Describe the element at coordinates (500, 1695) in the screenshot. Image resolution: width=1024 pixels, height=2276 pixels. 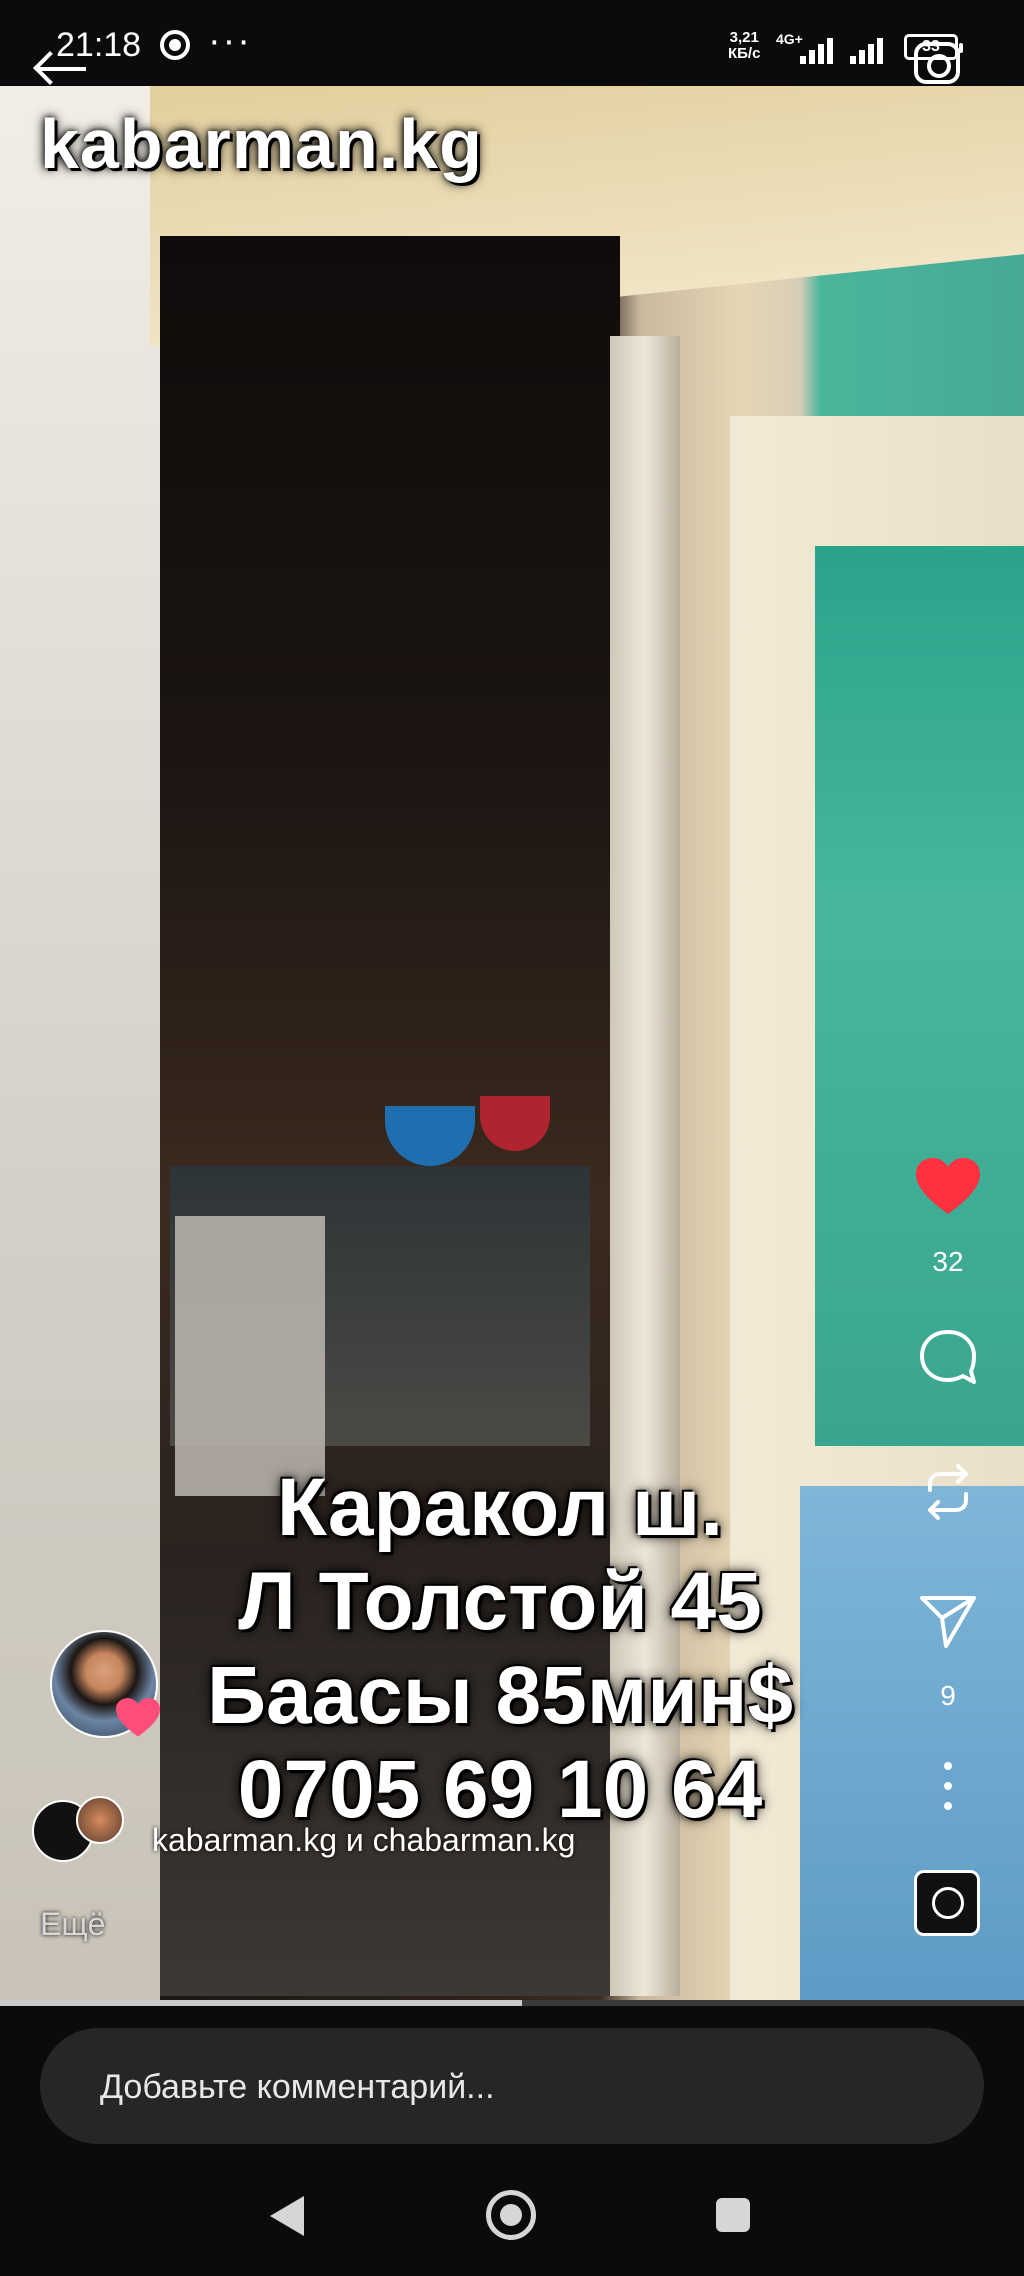
I see `overlay-line-3: Баасы 85мин$` at that location.